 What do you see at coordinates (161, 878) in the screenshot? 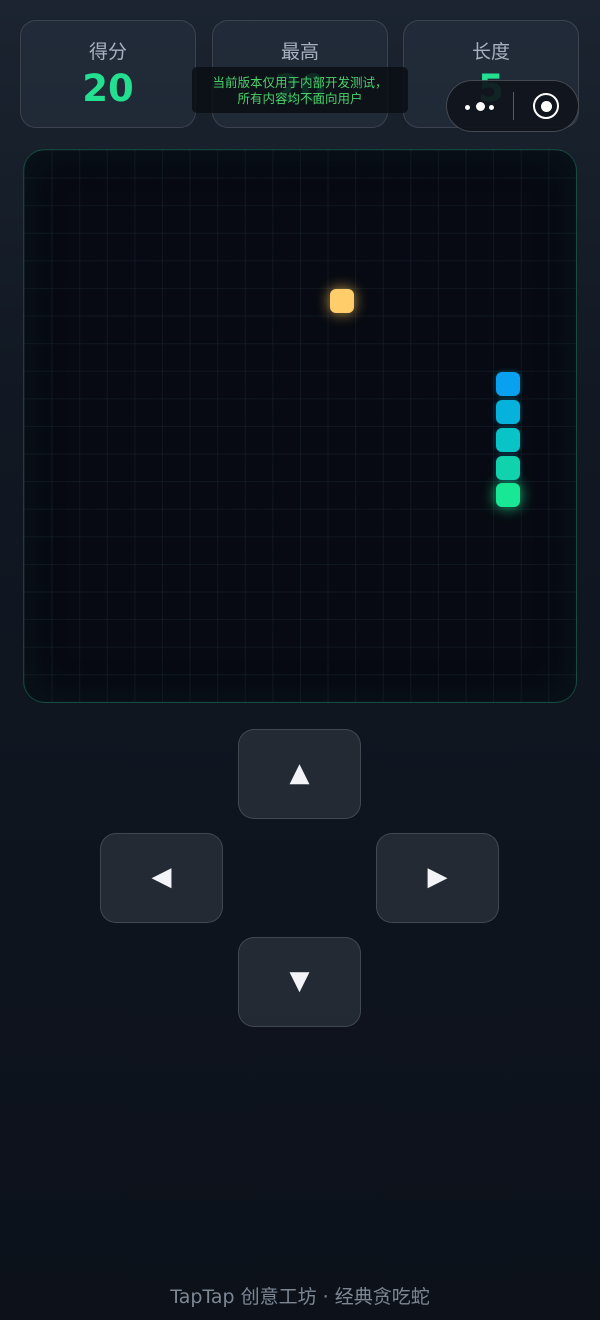
I see `left-button: ◀` at bounding box center [161, 878].